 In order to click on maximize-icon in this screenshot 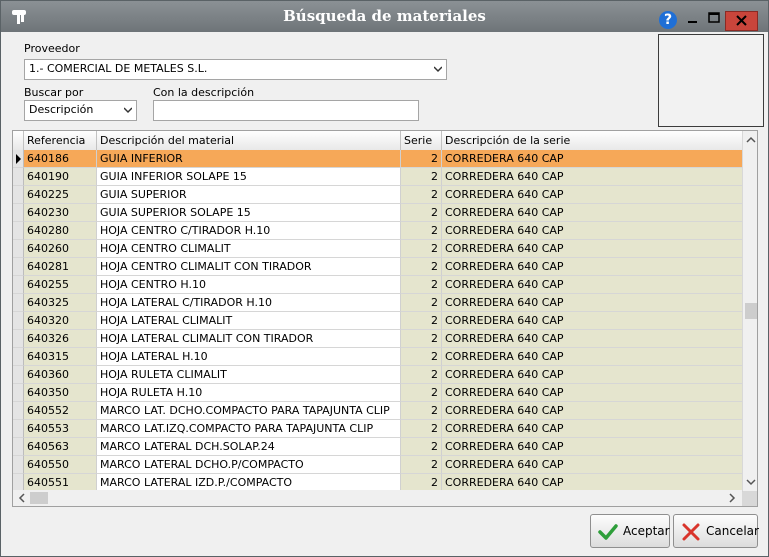, I will do `click(714, 17)`.